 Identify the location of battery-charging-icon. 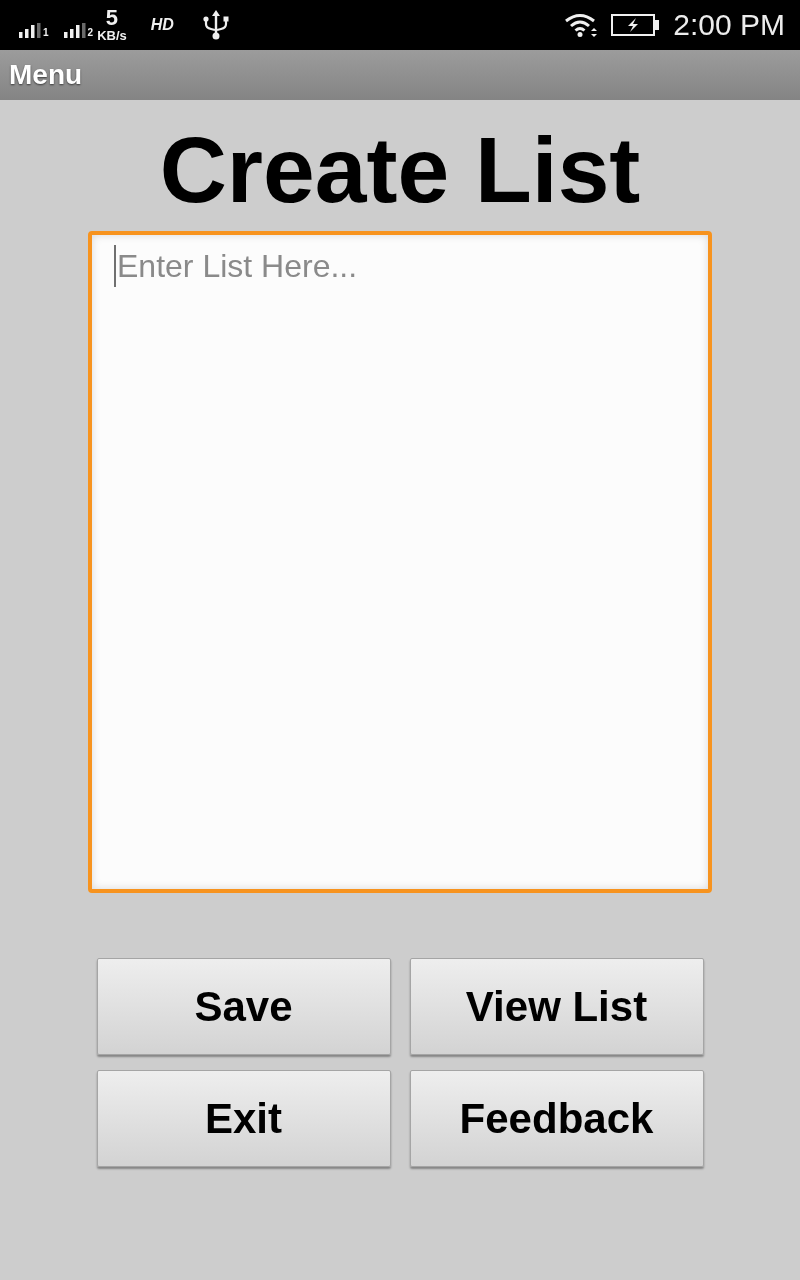
(635, 25).